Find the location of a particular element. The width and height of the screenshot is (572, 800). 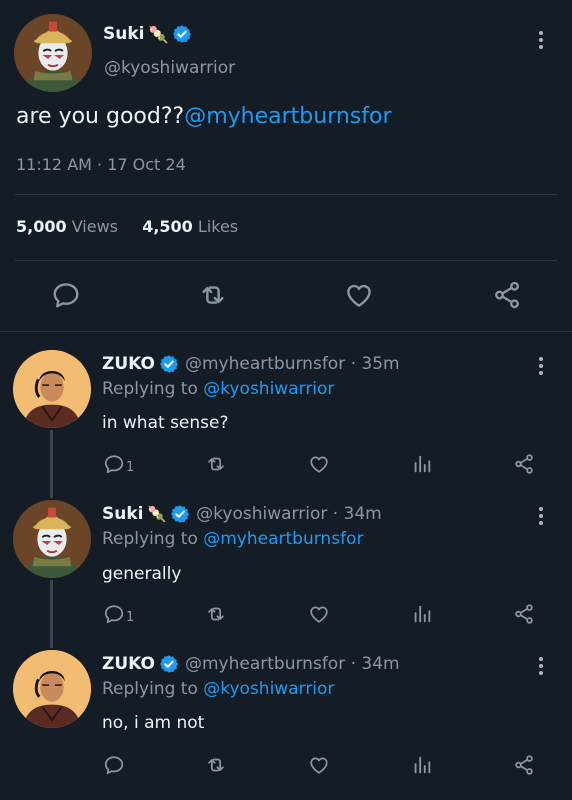

tweet-stats: 5,000 Views 4,500 Likes is located at coordinates (127, 226).